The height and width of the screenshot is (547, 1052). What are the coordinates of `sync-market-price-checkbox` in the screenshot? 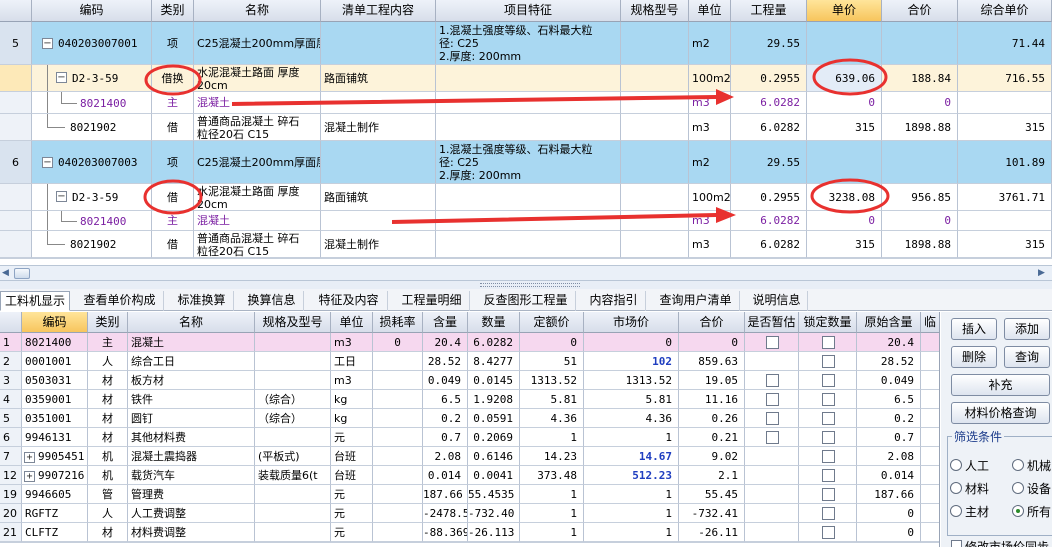 It's located at (956, 543).